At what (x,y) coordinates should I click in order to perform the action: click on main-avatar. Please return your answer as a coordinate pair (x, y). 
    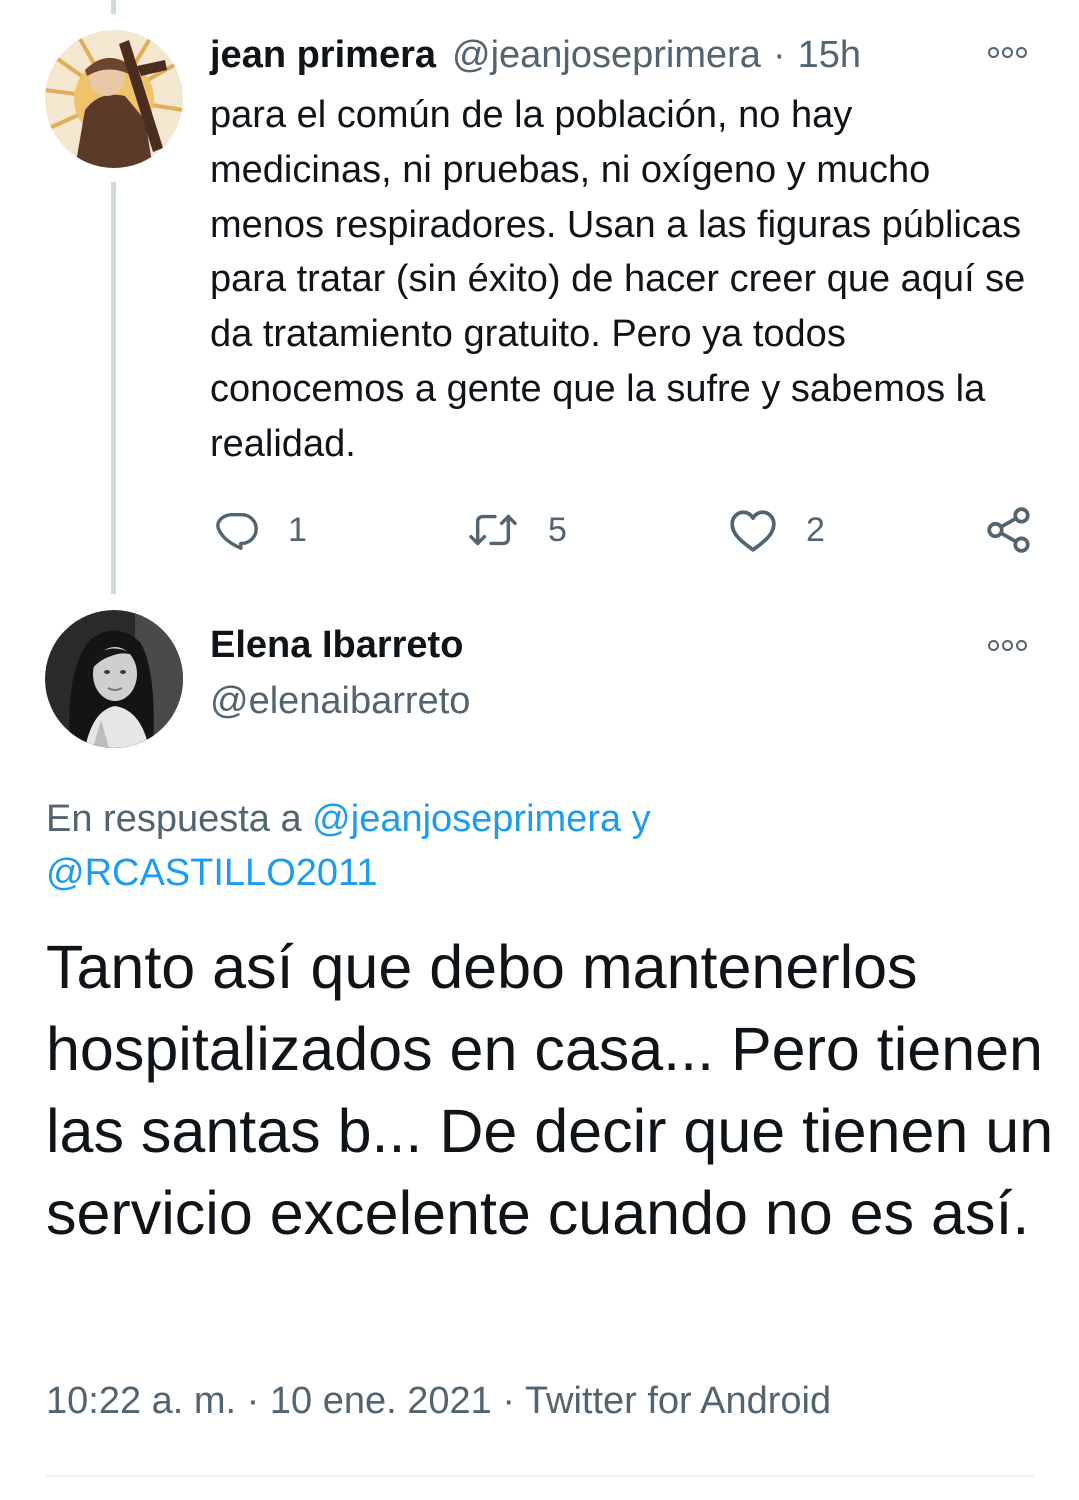
    Looking at the image, I should click on (114, 679).